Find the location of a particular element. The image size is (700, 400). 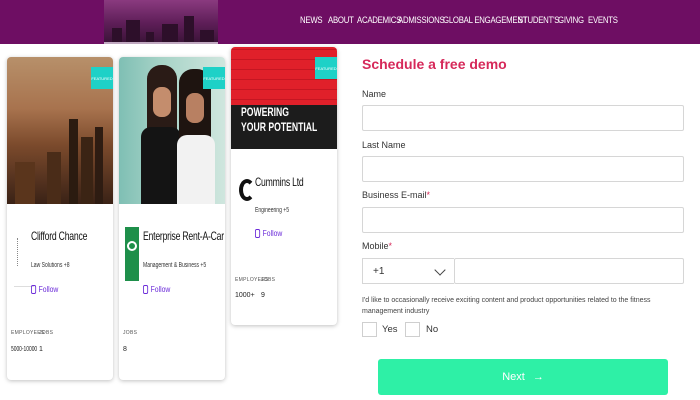

mobile-number-field is located at coordinates (569, 271).